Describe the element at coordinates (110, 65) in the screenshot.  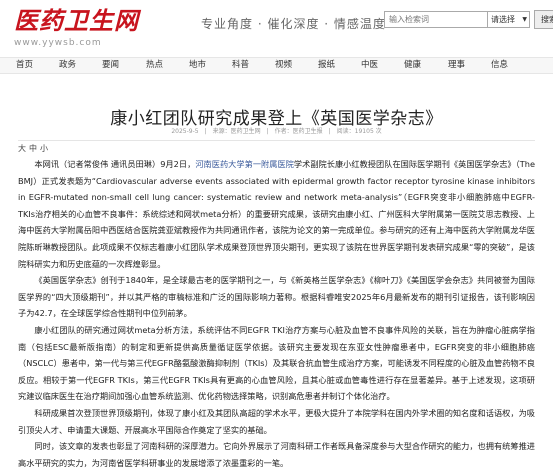
I see `nav-item-news: 要闻` at that location.